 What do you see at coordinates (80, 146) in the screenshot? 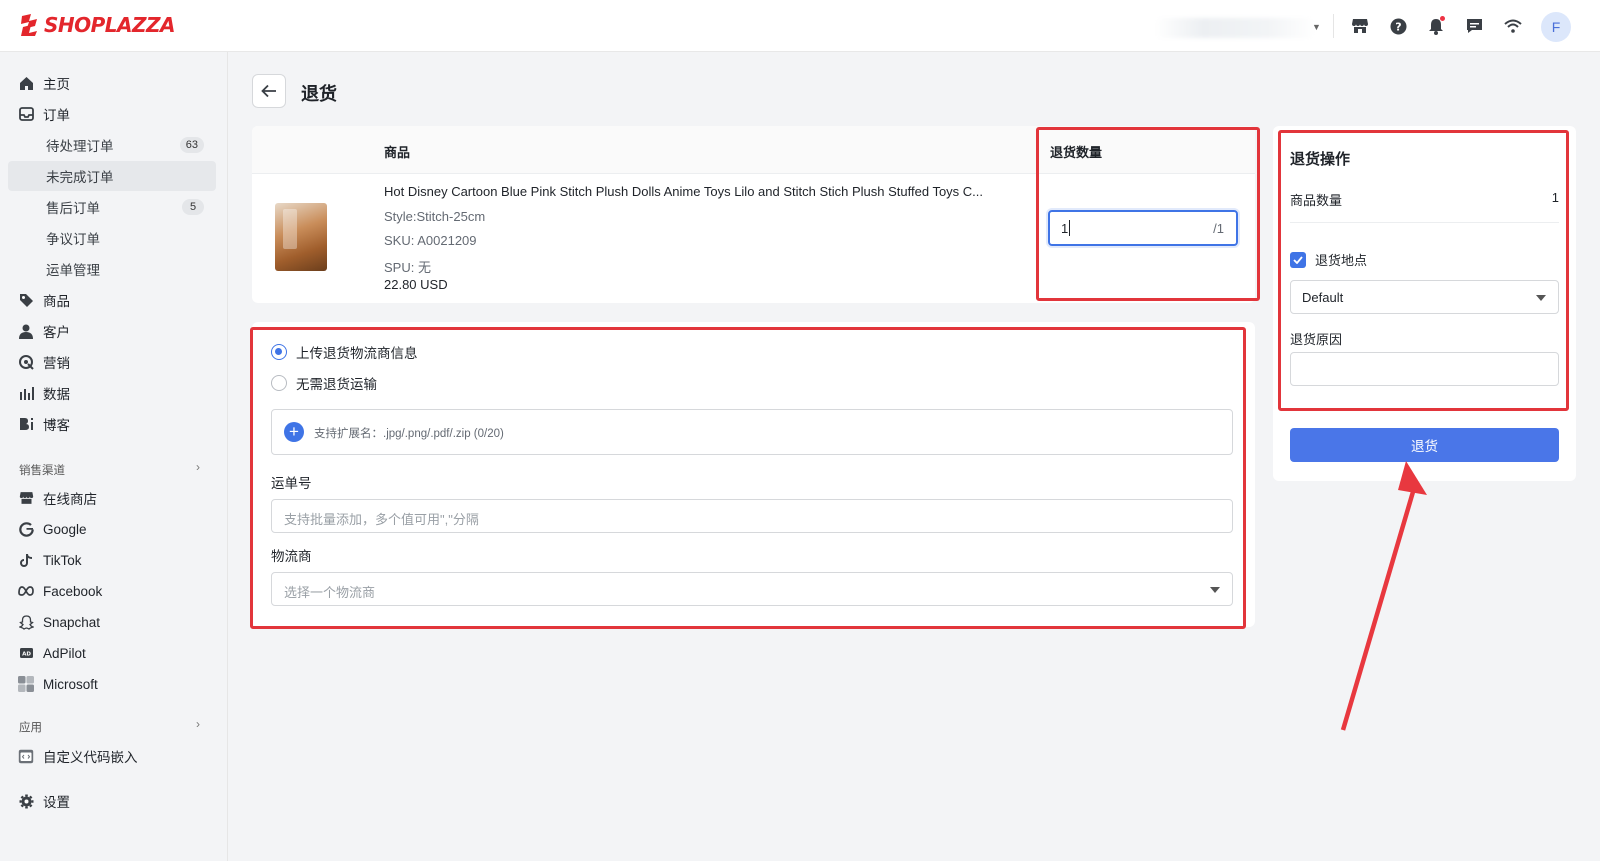
I see `sidebar-item-label: 待处理订单` at bounding box center [80, 146].